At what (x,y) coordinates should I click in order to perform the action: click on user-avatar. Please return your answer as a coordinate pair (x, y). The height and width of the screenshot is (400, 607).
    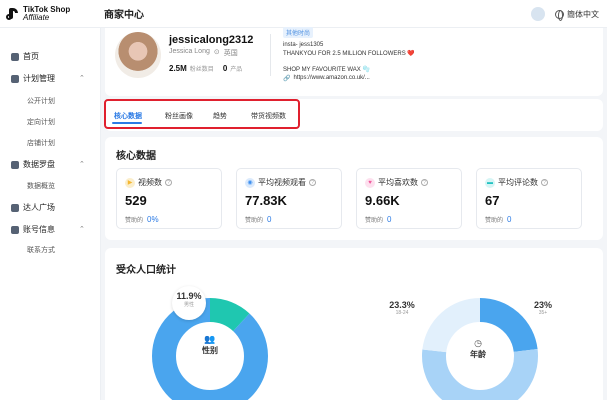
    Looking at the image, I should click on (538, 14).